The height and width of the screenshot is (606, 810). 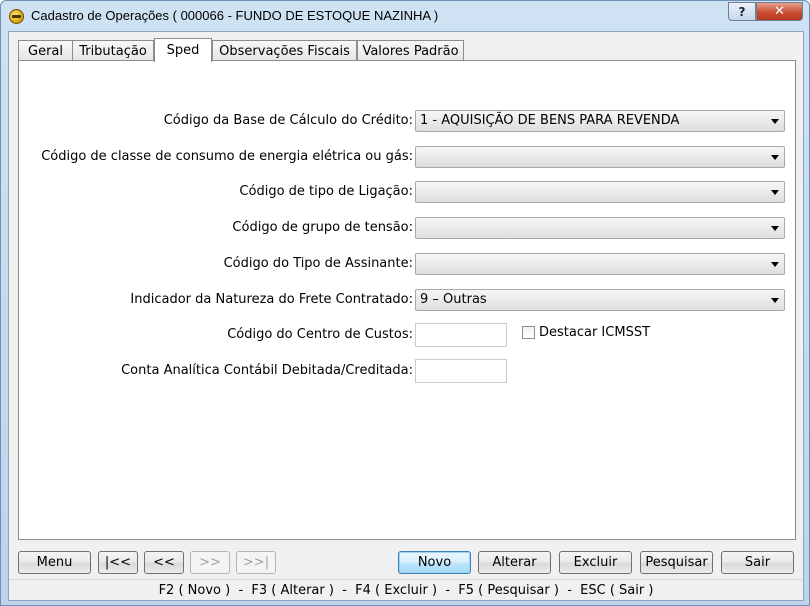 What do you see at coordinates (595, 562) in the screenshot?
I see `excluir-button: Excluir` at bounding box center [595, 562].